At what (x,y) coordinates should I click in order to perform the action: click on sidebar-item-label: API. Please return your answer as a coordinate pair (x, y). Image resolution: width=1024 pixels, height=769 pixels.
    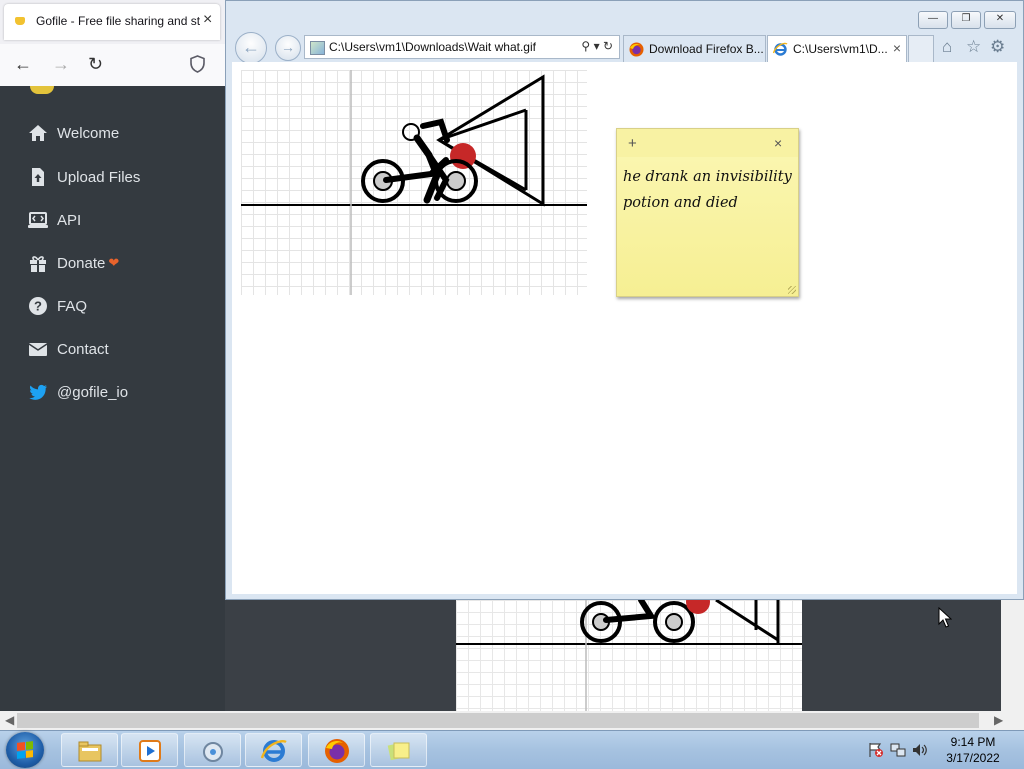
    Looking at the image, I should click on (69, 220).